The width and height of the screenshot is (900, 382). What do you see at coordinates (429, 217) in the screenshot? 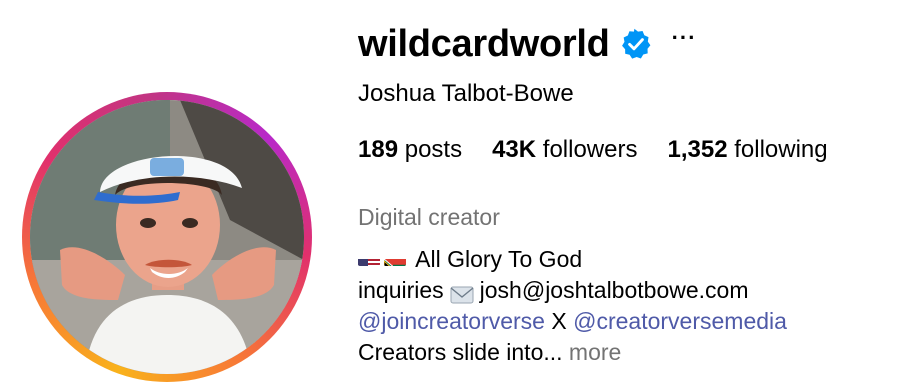
I see `profile-category: Digital creator` at bounding box center [429, 217].